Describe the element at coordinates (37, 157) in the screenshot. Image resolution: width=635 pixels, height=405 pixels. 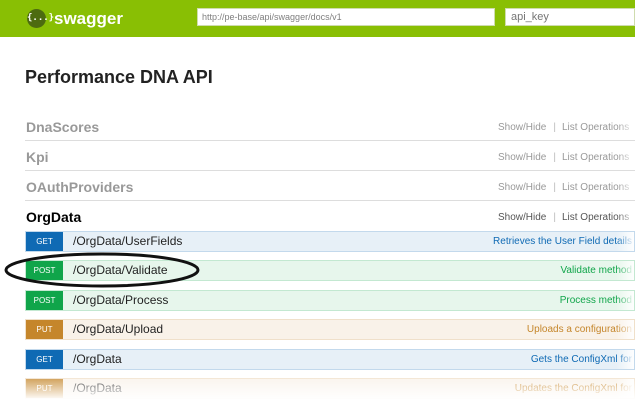
I see `resource-name-kpi: Kpi` at that location.